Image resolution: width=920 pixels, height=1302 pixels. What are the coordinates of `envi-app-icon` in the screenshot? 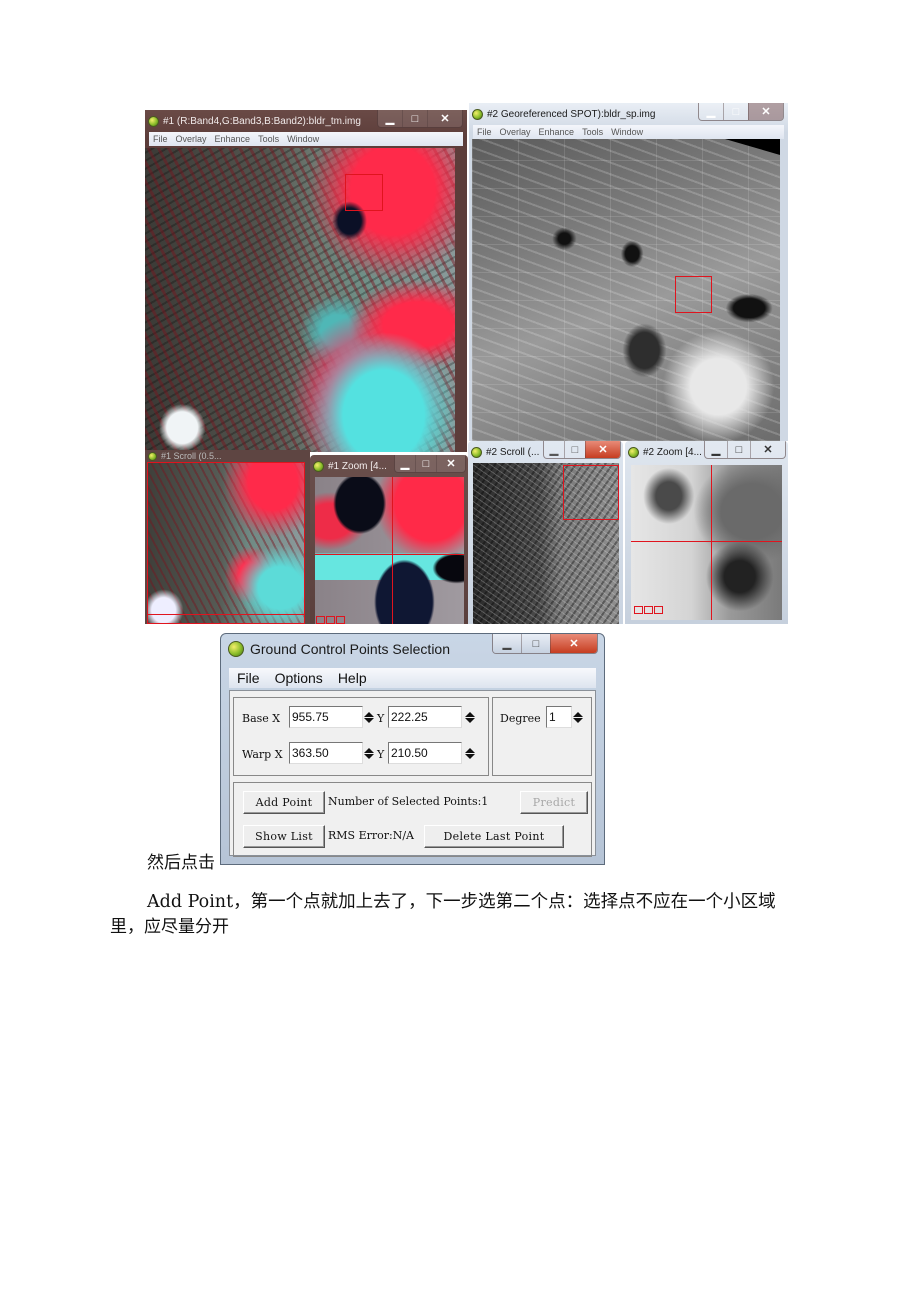 It's located at (318, 466).